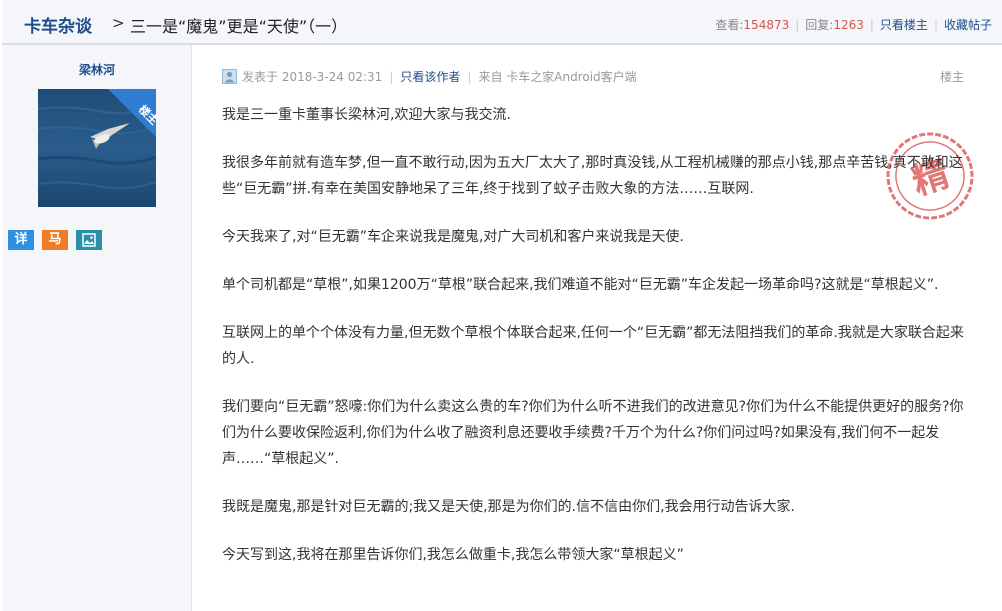 The width and height of the screenshot is (1002, 611). Describe the element at coordinates (904, 24) in the screenshot. I see `only-op-link: 只看楼主` at that location.